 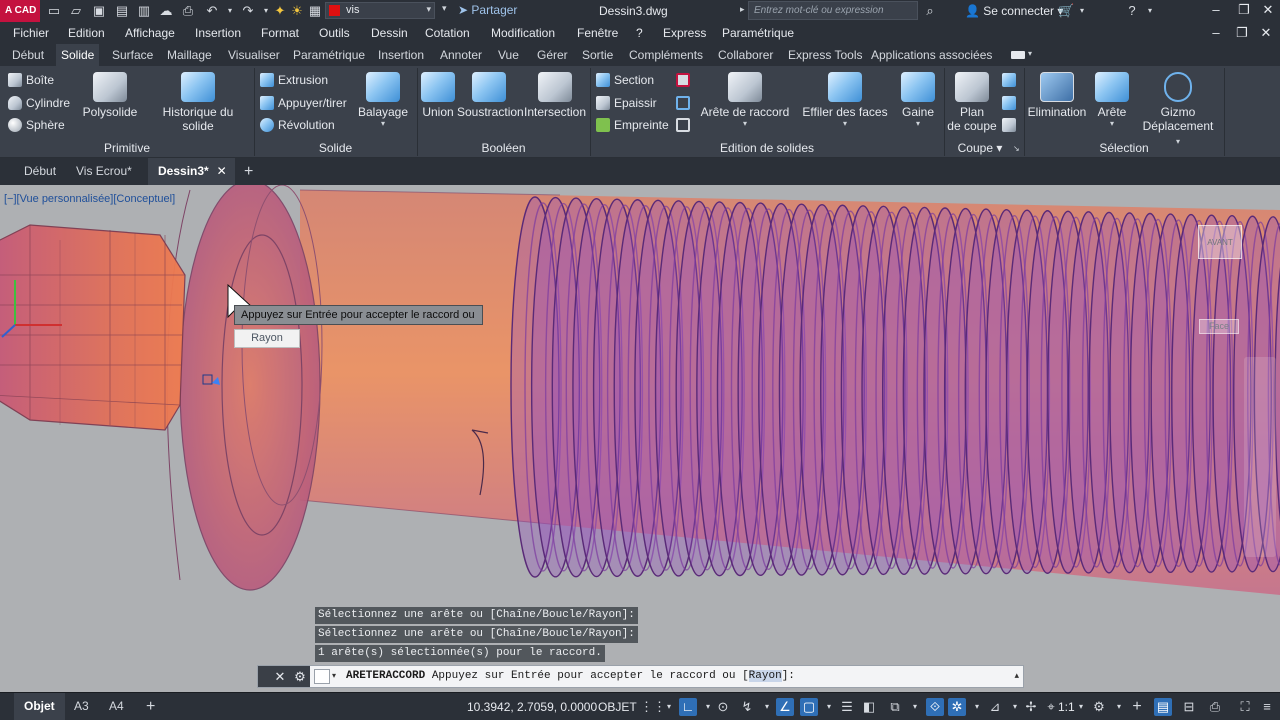 I want to click on layer-freeze-icon: ▦, so click(x=315, y=11).